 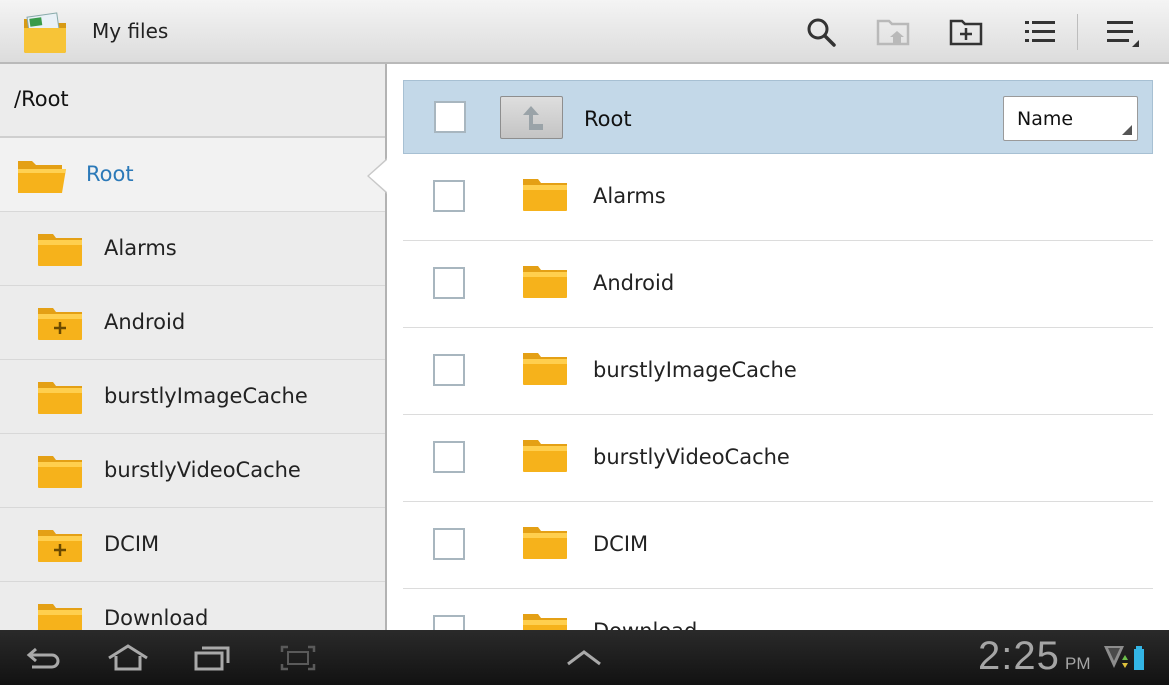 What do you see at coordinates (378, 176) in the screenshot?
I see `selection-pointer` at bounding box center [378, 176].